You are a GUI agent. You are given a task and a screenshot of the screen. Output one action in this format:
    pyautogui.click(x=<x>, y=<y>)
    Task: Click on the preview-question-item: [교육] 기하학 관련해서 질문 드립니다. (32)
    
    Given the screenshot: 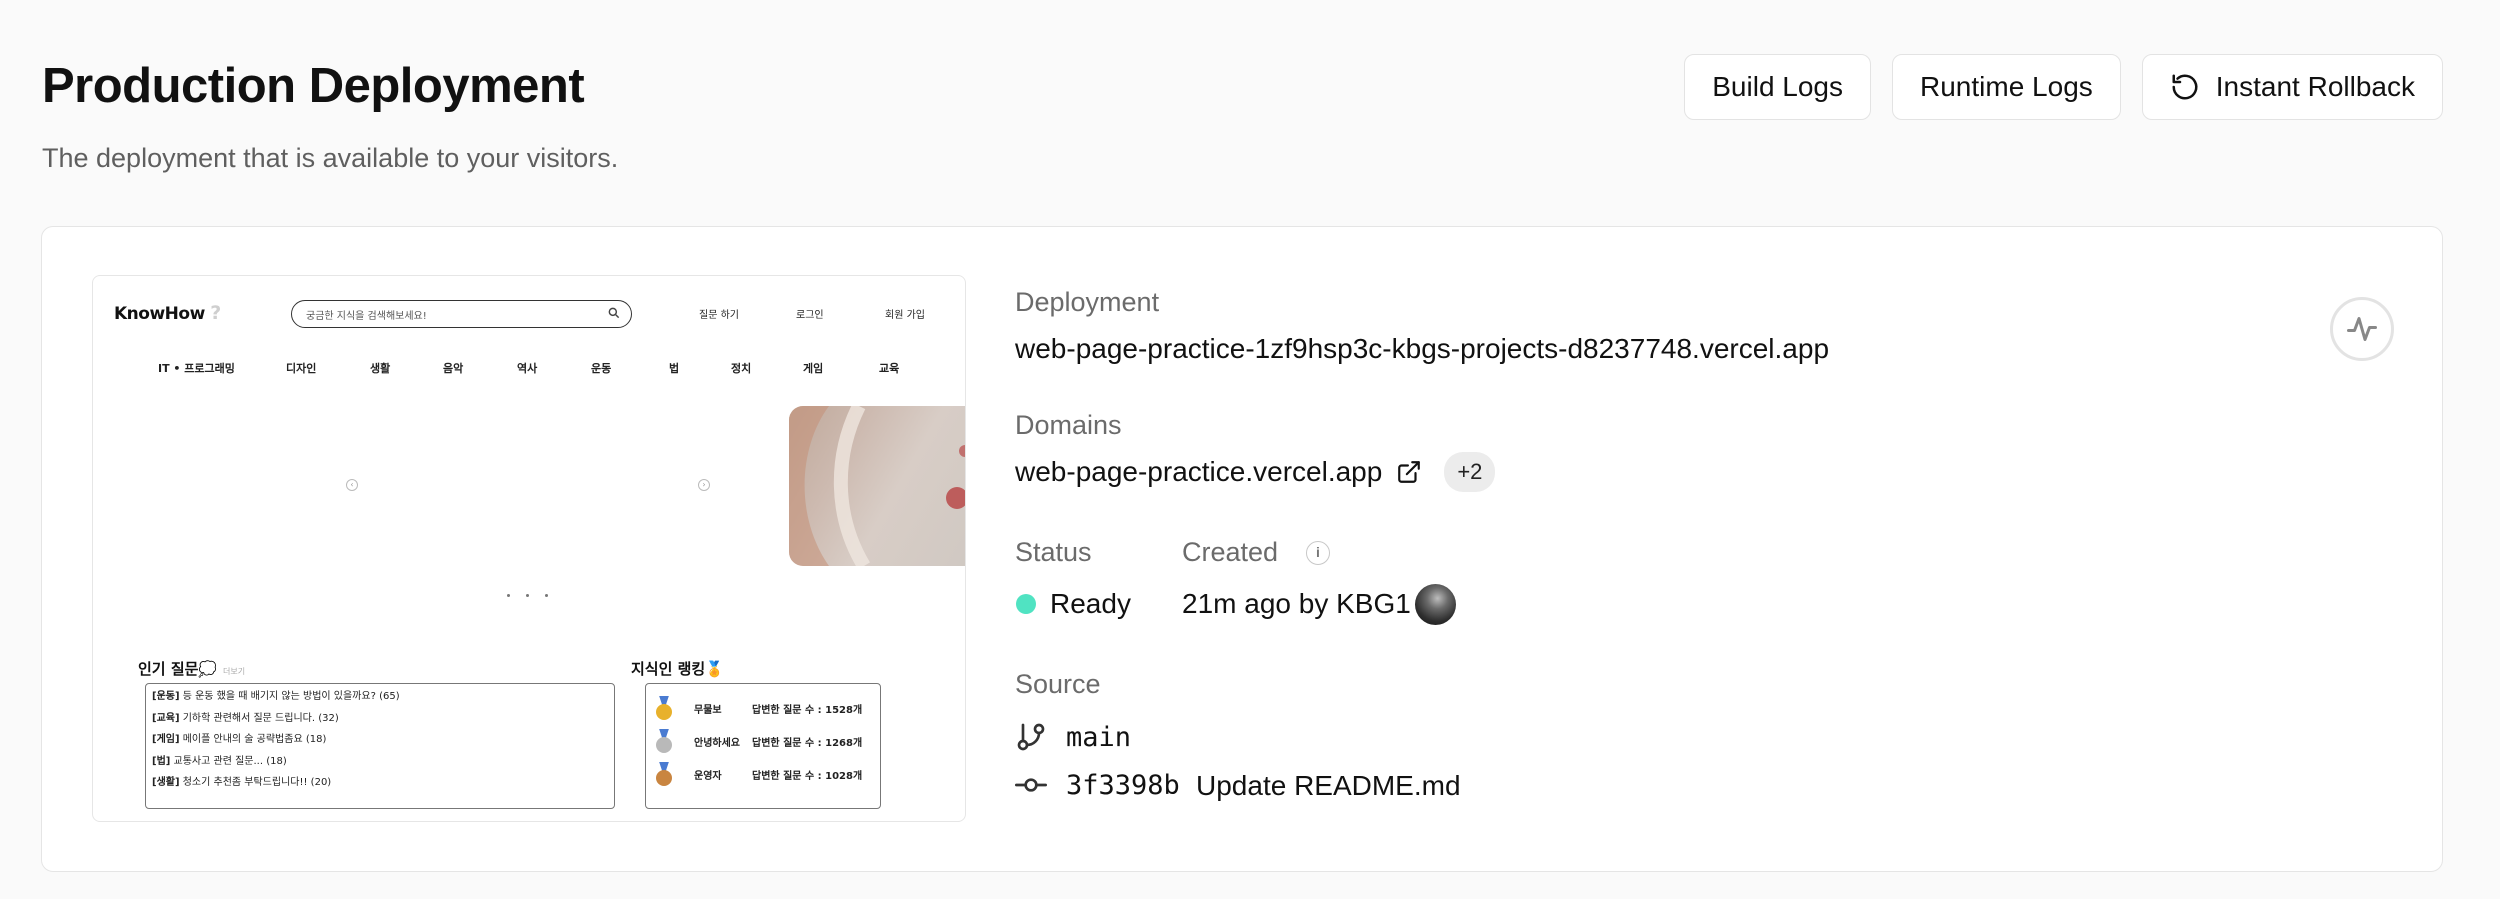 What is the action you would take?
    pyautogui.click(x=245, y=718)
    